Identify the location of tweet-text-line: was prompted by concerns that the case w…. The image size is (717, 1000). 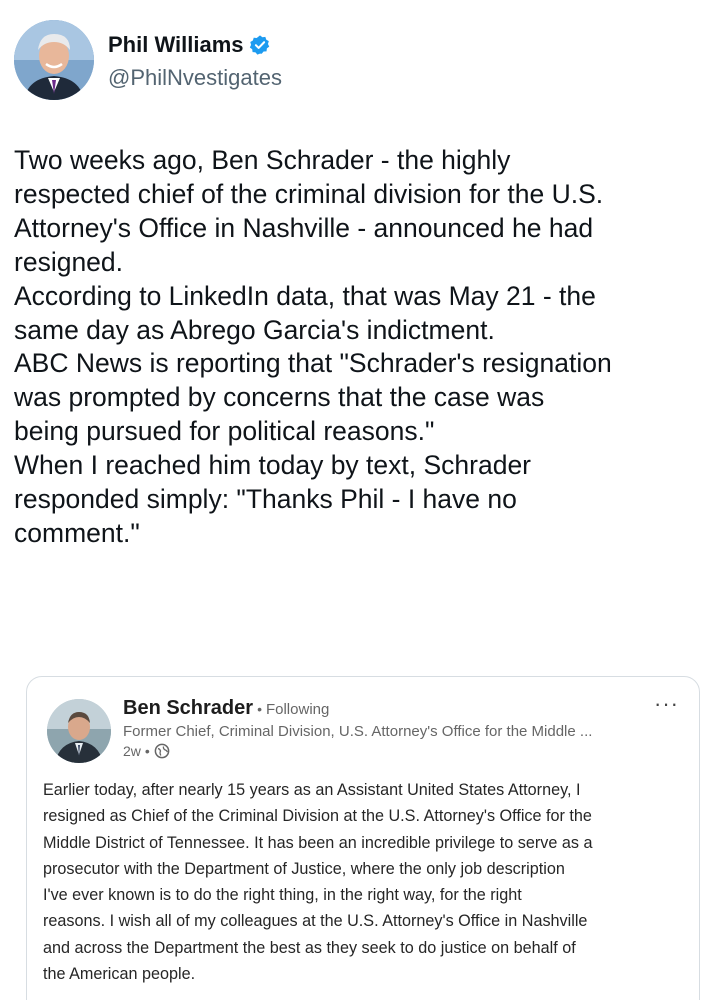
(279, 397).